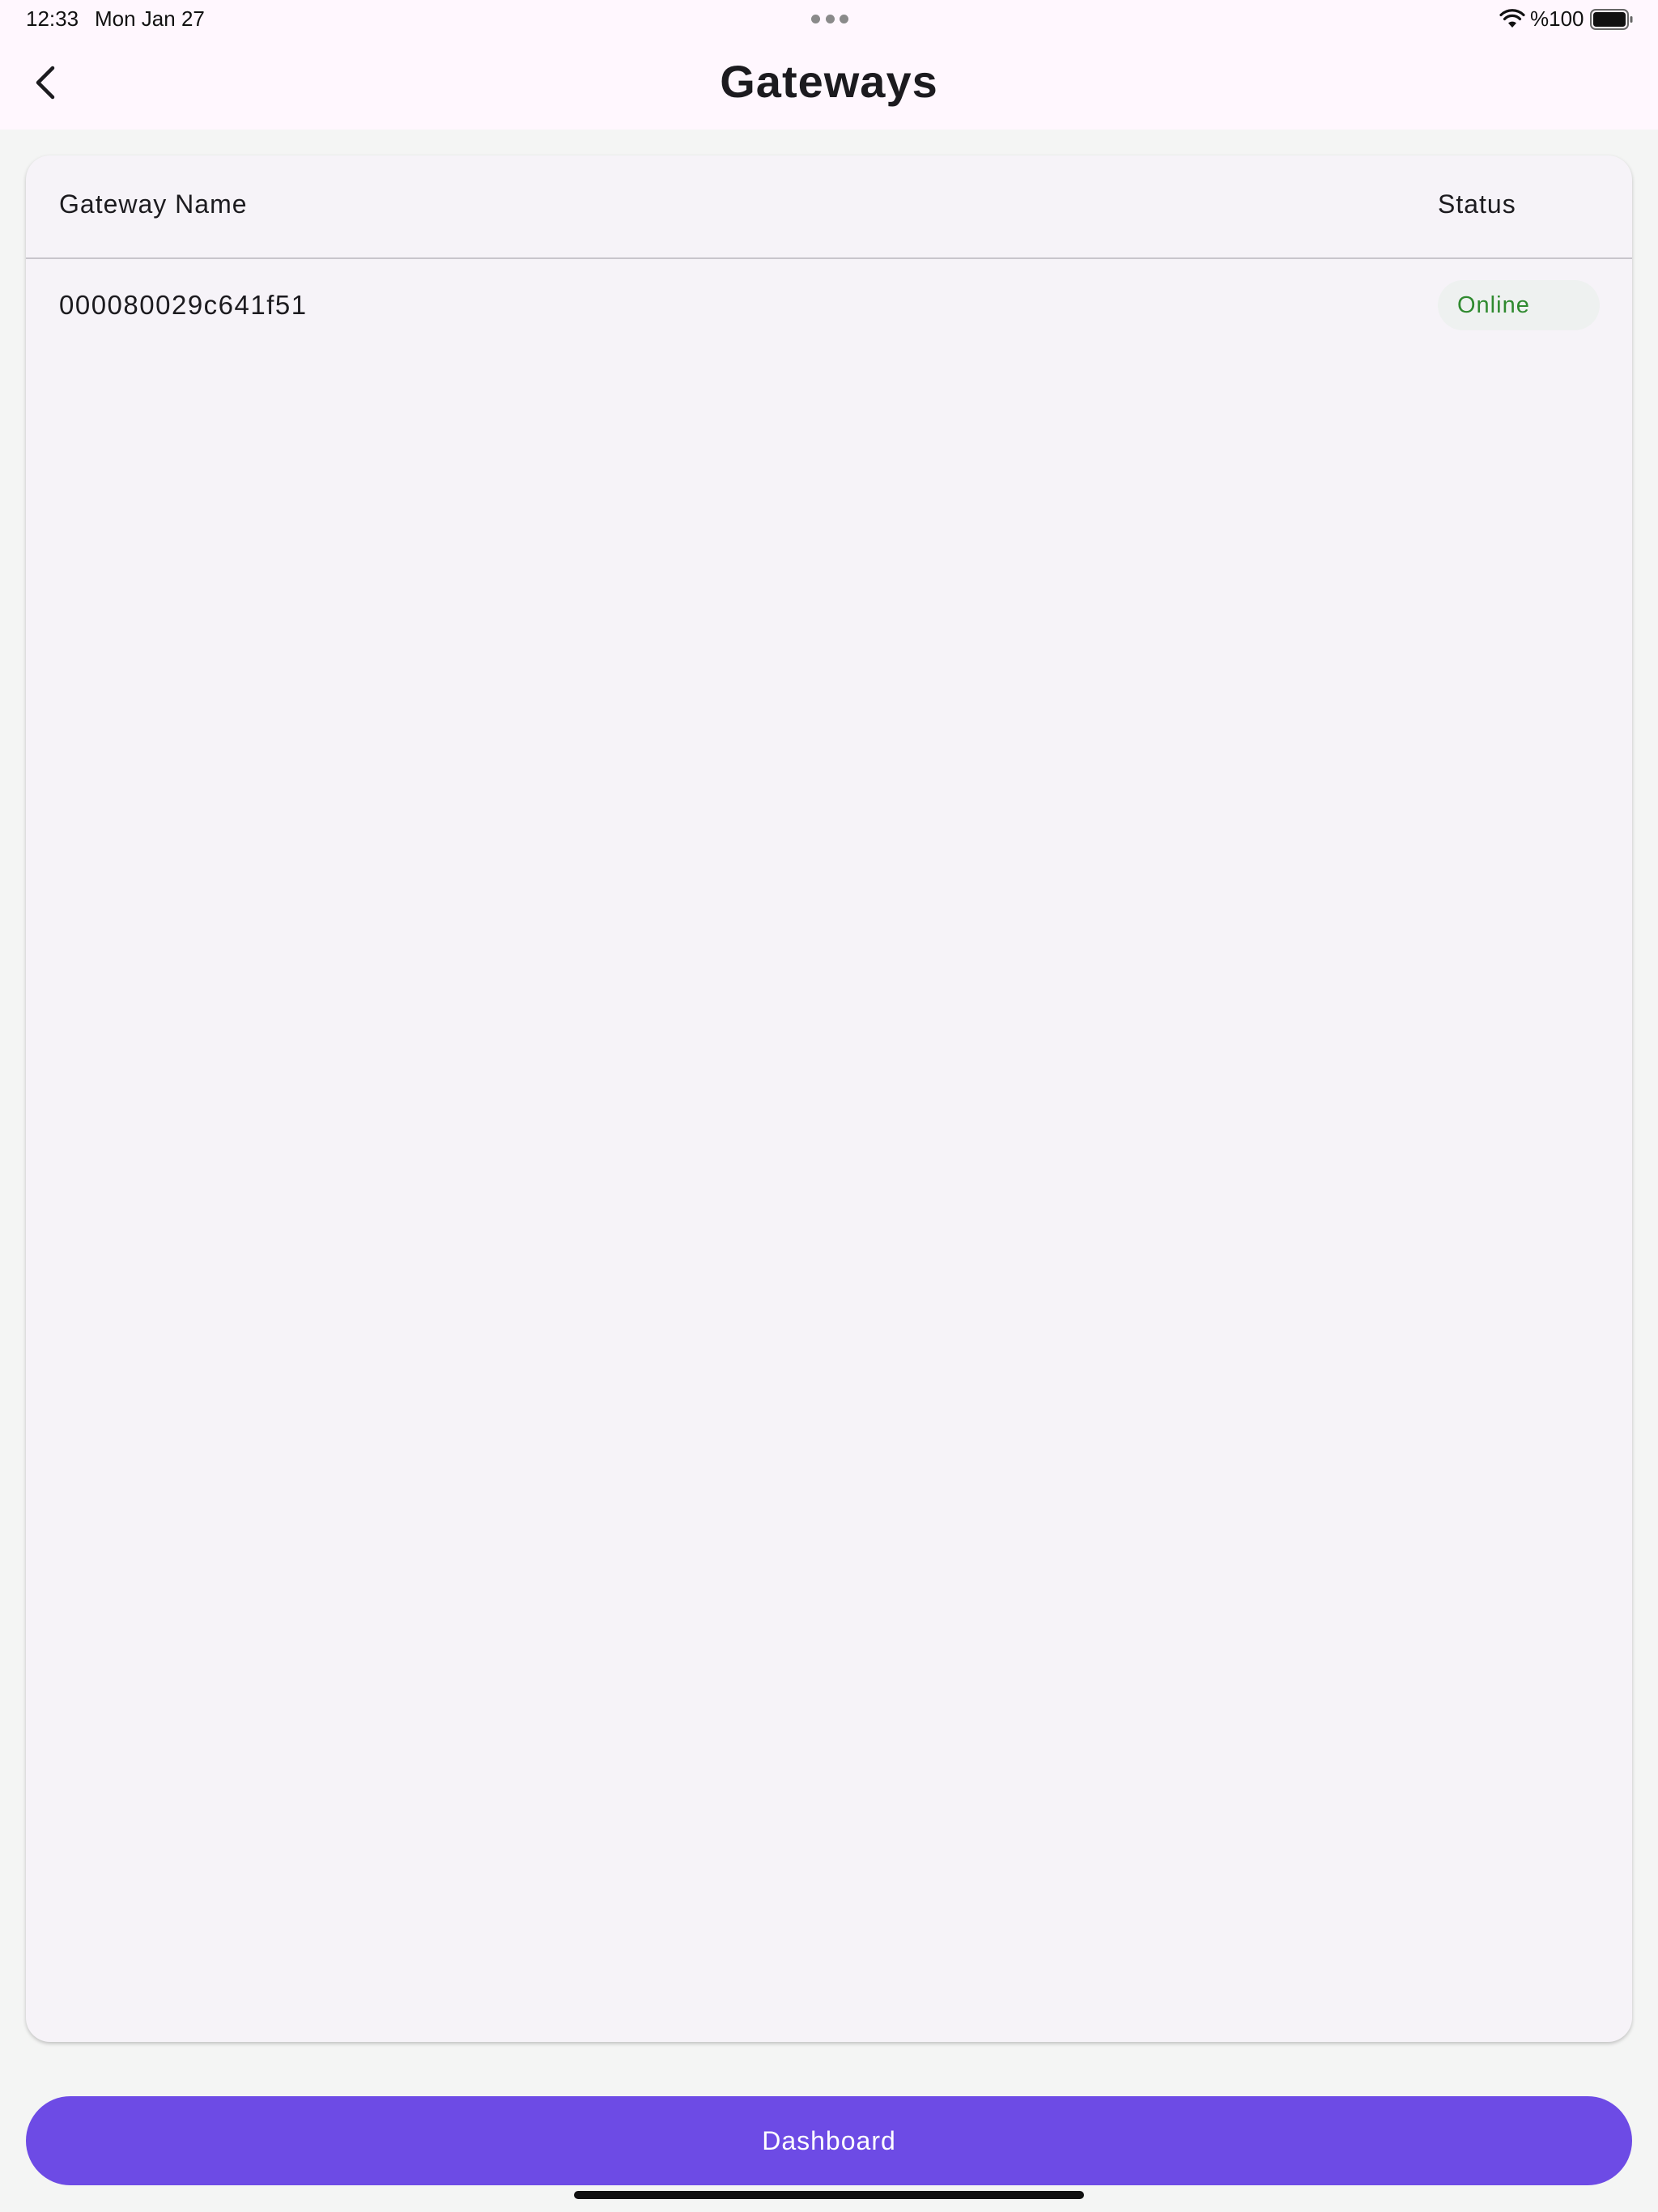 The image size is (1658, 2212). I want to click on app-bar: 12:33 Mon Jan 27 %100 Gateways, so click(829, 65).